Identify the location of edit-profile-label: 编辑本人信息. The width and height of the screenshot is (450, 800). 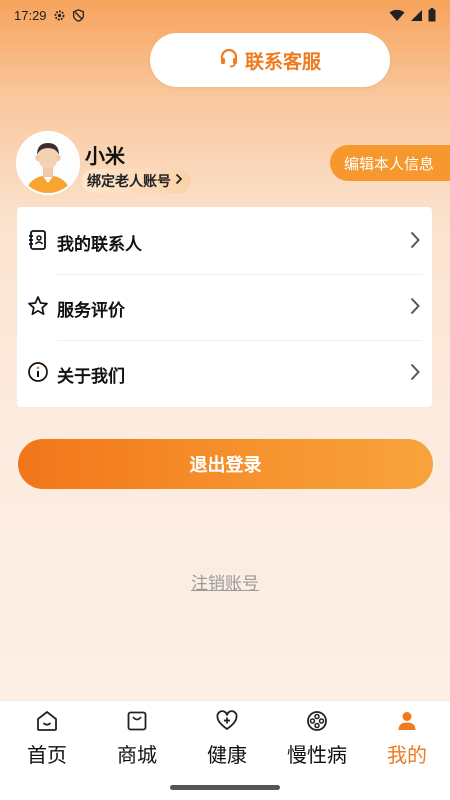
(389, 163).